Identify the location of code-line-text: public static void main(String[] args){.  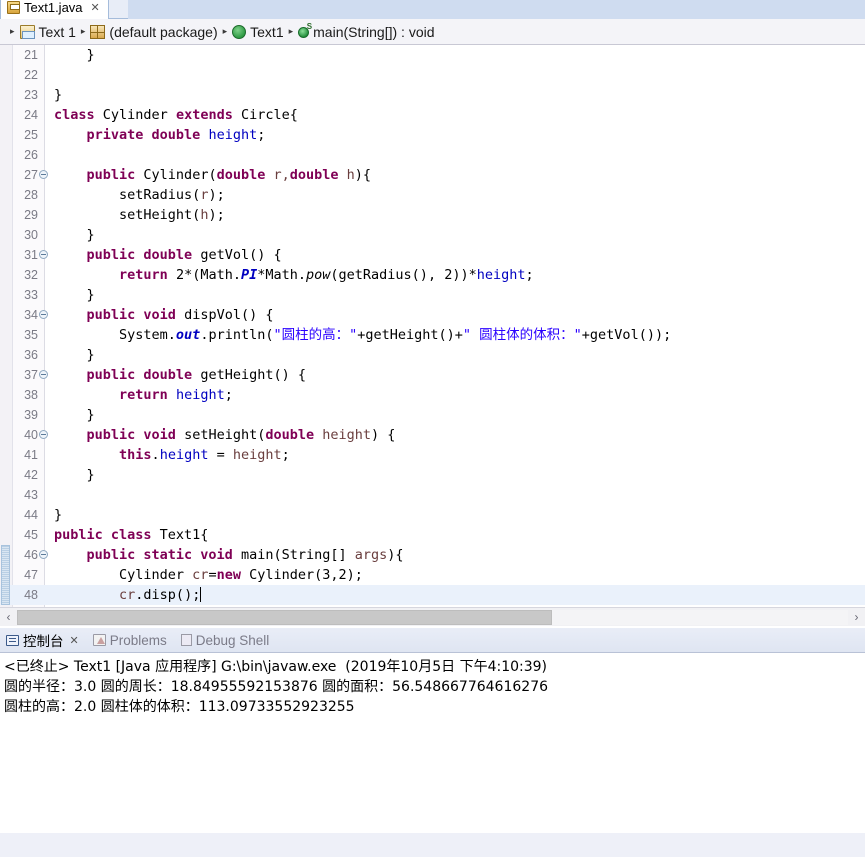
(245, 555).